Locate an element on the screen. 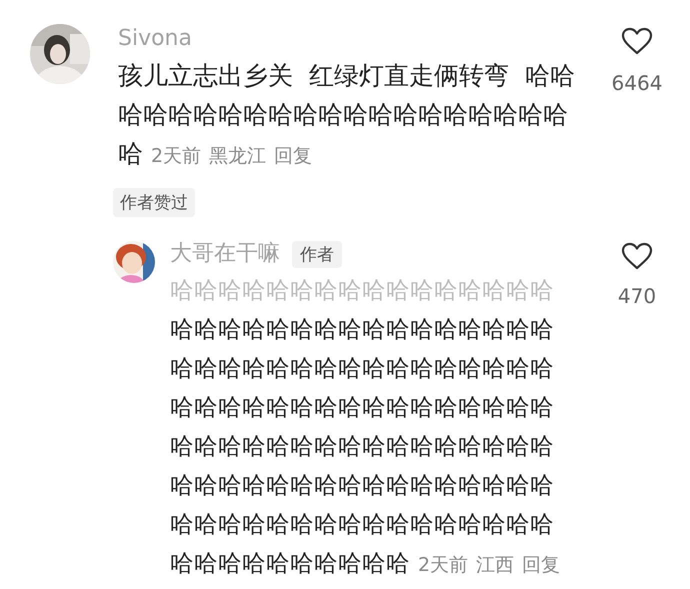 Image resolution: width=690 pixels, height=589 pixels. like-count: 6464 is located at coordinates (637, 83).